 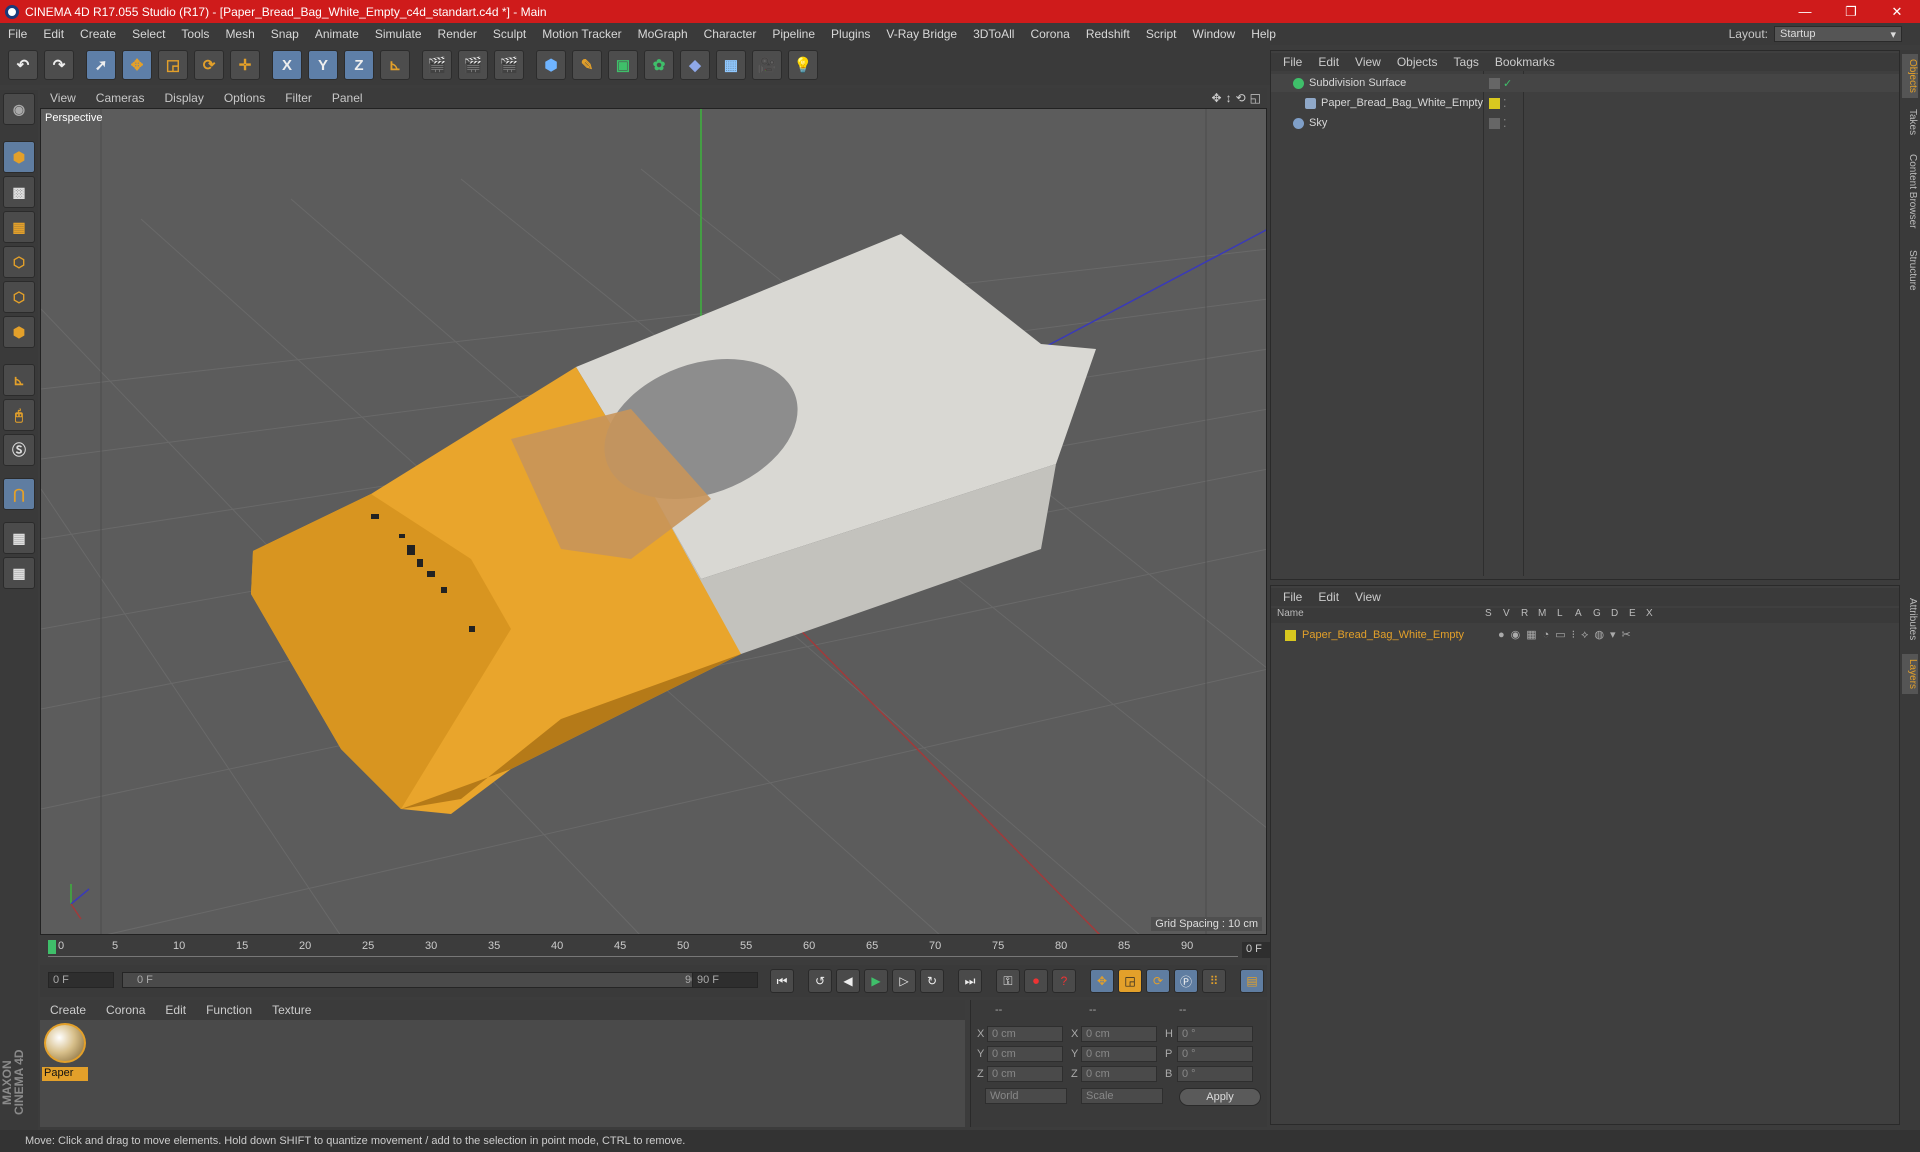 I want to click on material-menu-texture: Texture, so click(x=291, y=1010).